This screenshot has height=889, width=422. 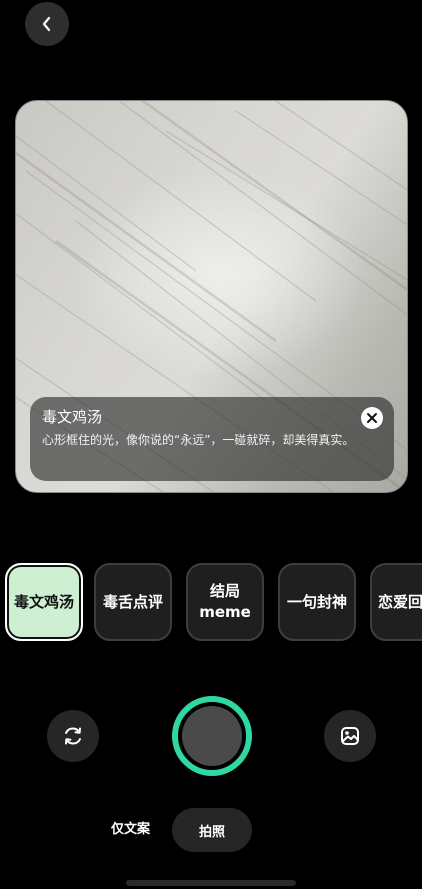 I want to click on back-button, so click(x=47, y=24).